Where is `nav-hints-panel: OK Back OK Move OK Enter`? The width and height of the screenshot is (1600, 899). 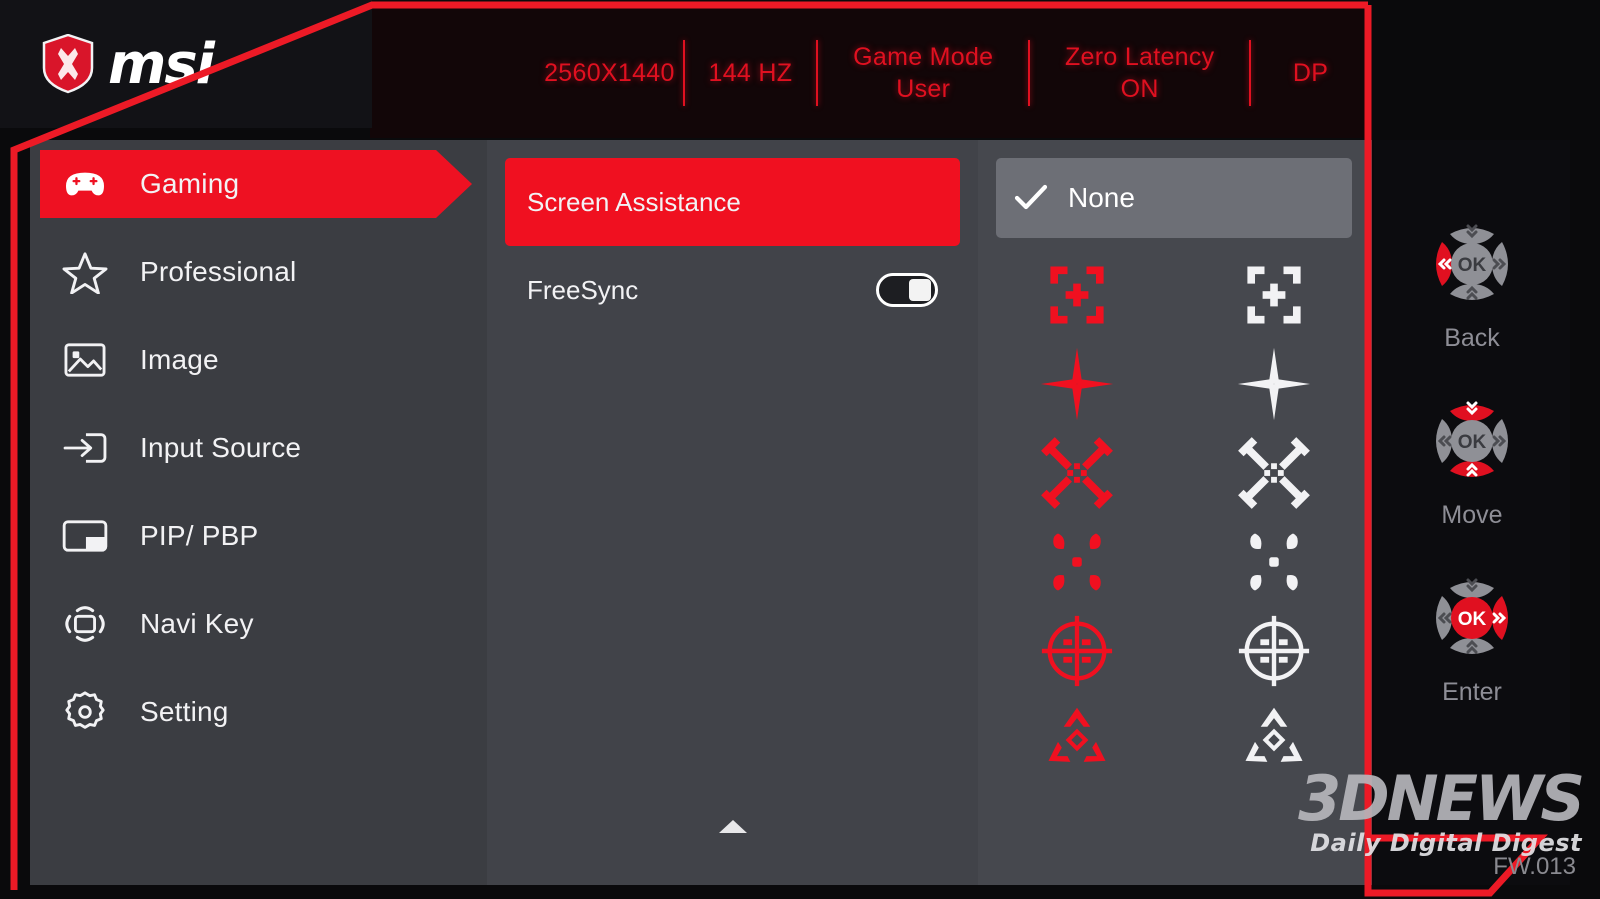
nav-hints-panel: OK Back OK Move OK Enter is located at coordinates (1472, 512).